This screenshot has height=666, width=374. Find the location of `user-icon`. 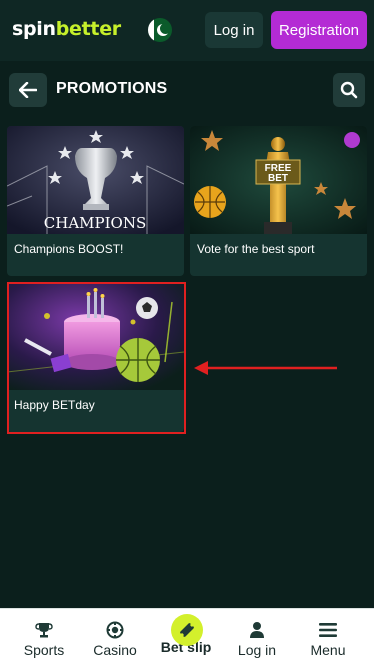

user-icon is located at coordinates (257, 630).